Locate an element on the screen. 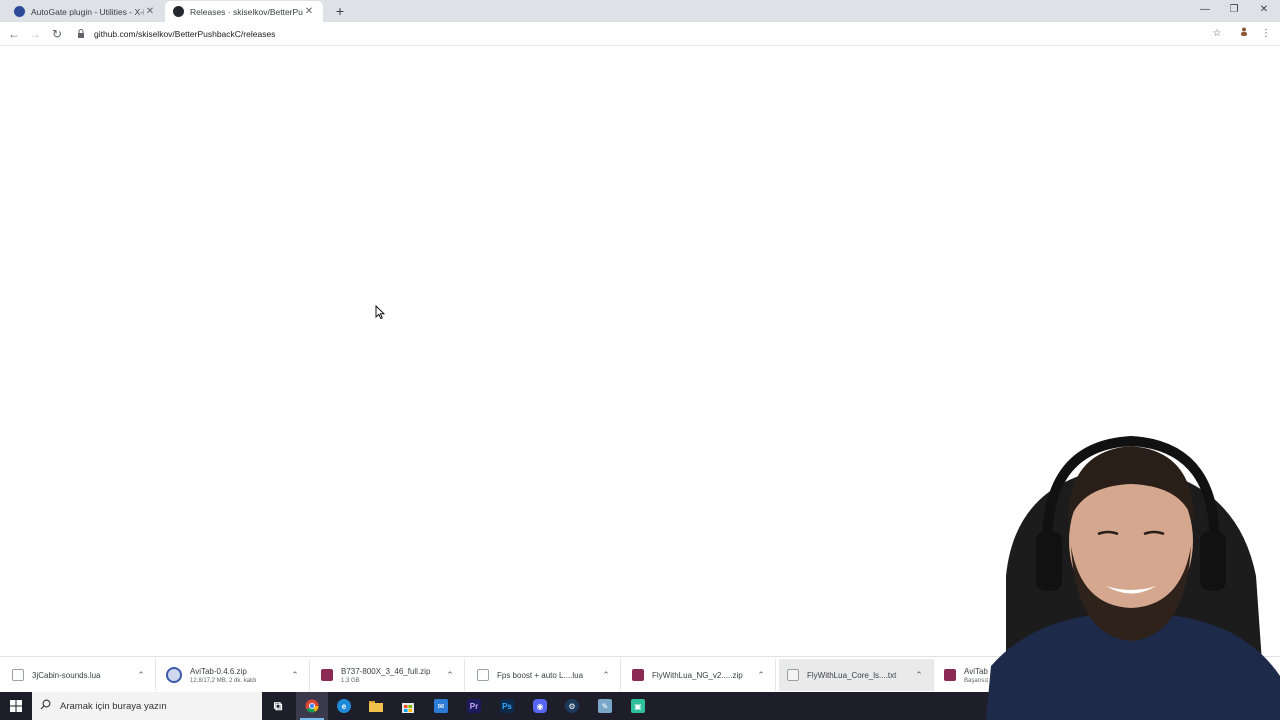  store-bag-icon is located at coordinates (408, 708).